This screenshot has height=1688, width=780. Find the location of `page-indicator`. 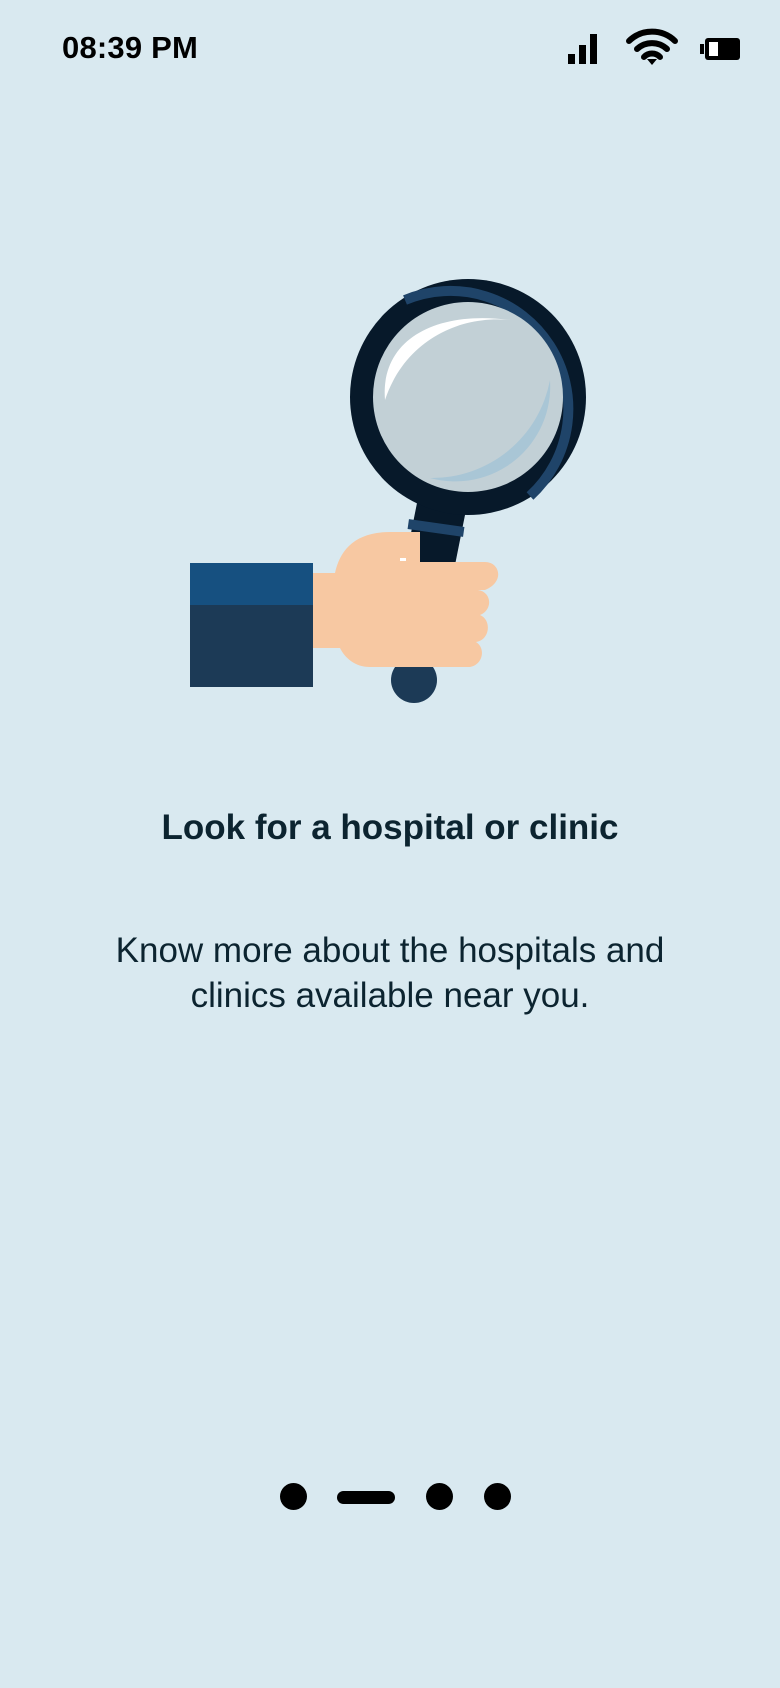

page-indicator is located at coordinates (390, 1498).